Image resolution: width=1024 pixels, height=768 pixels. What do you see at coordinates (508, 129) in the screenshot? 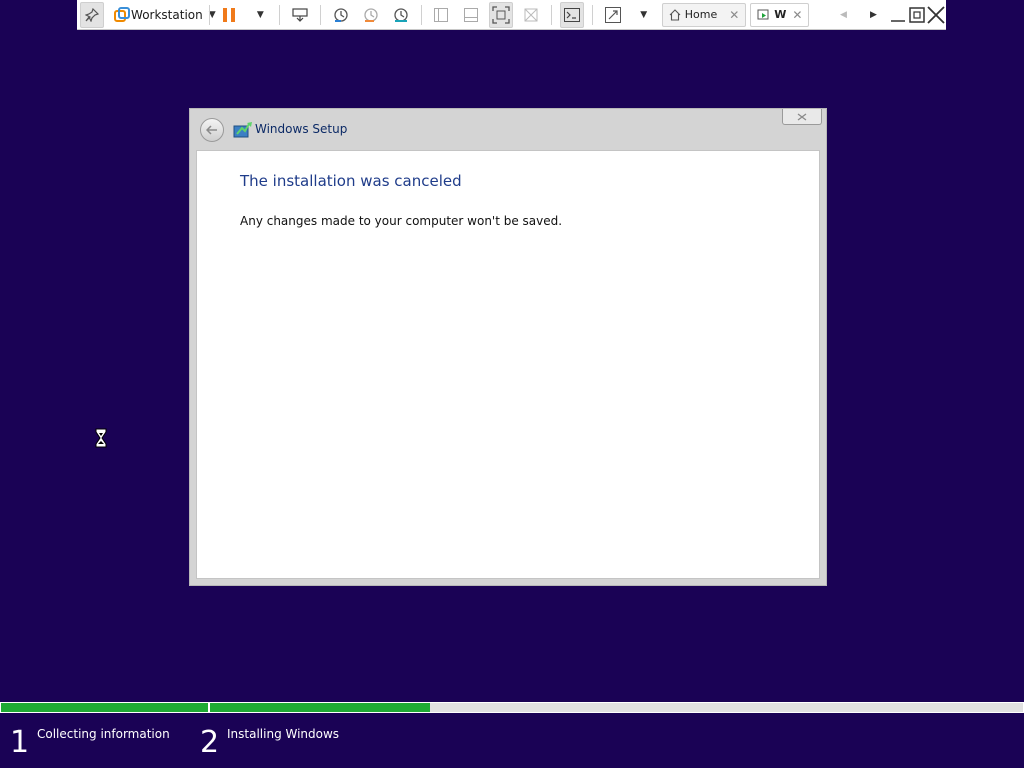
I see `dialog-title-bar: Windows Setup` at bounding box center [508, 129].